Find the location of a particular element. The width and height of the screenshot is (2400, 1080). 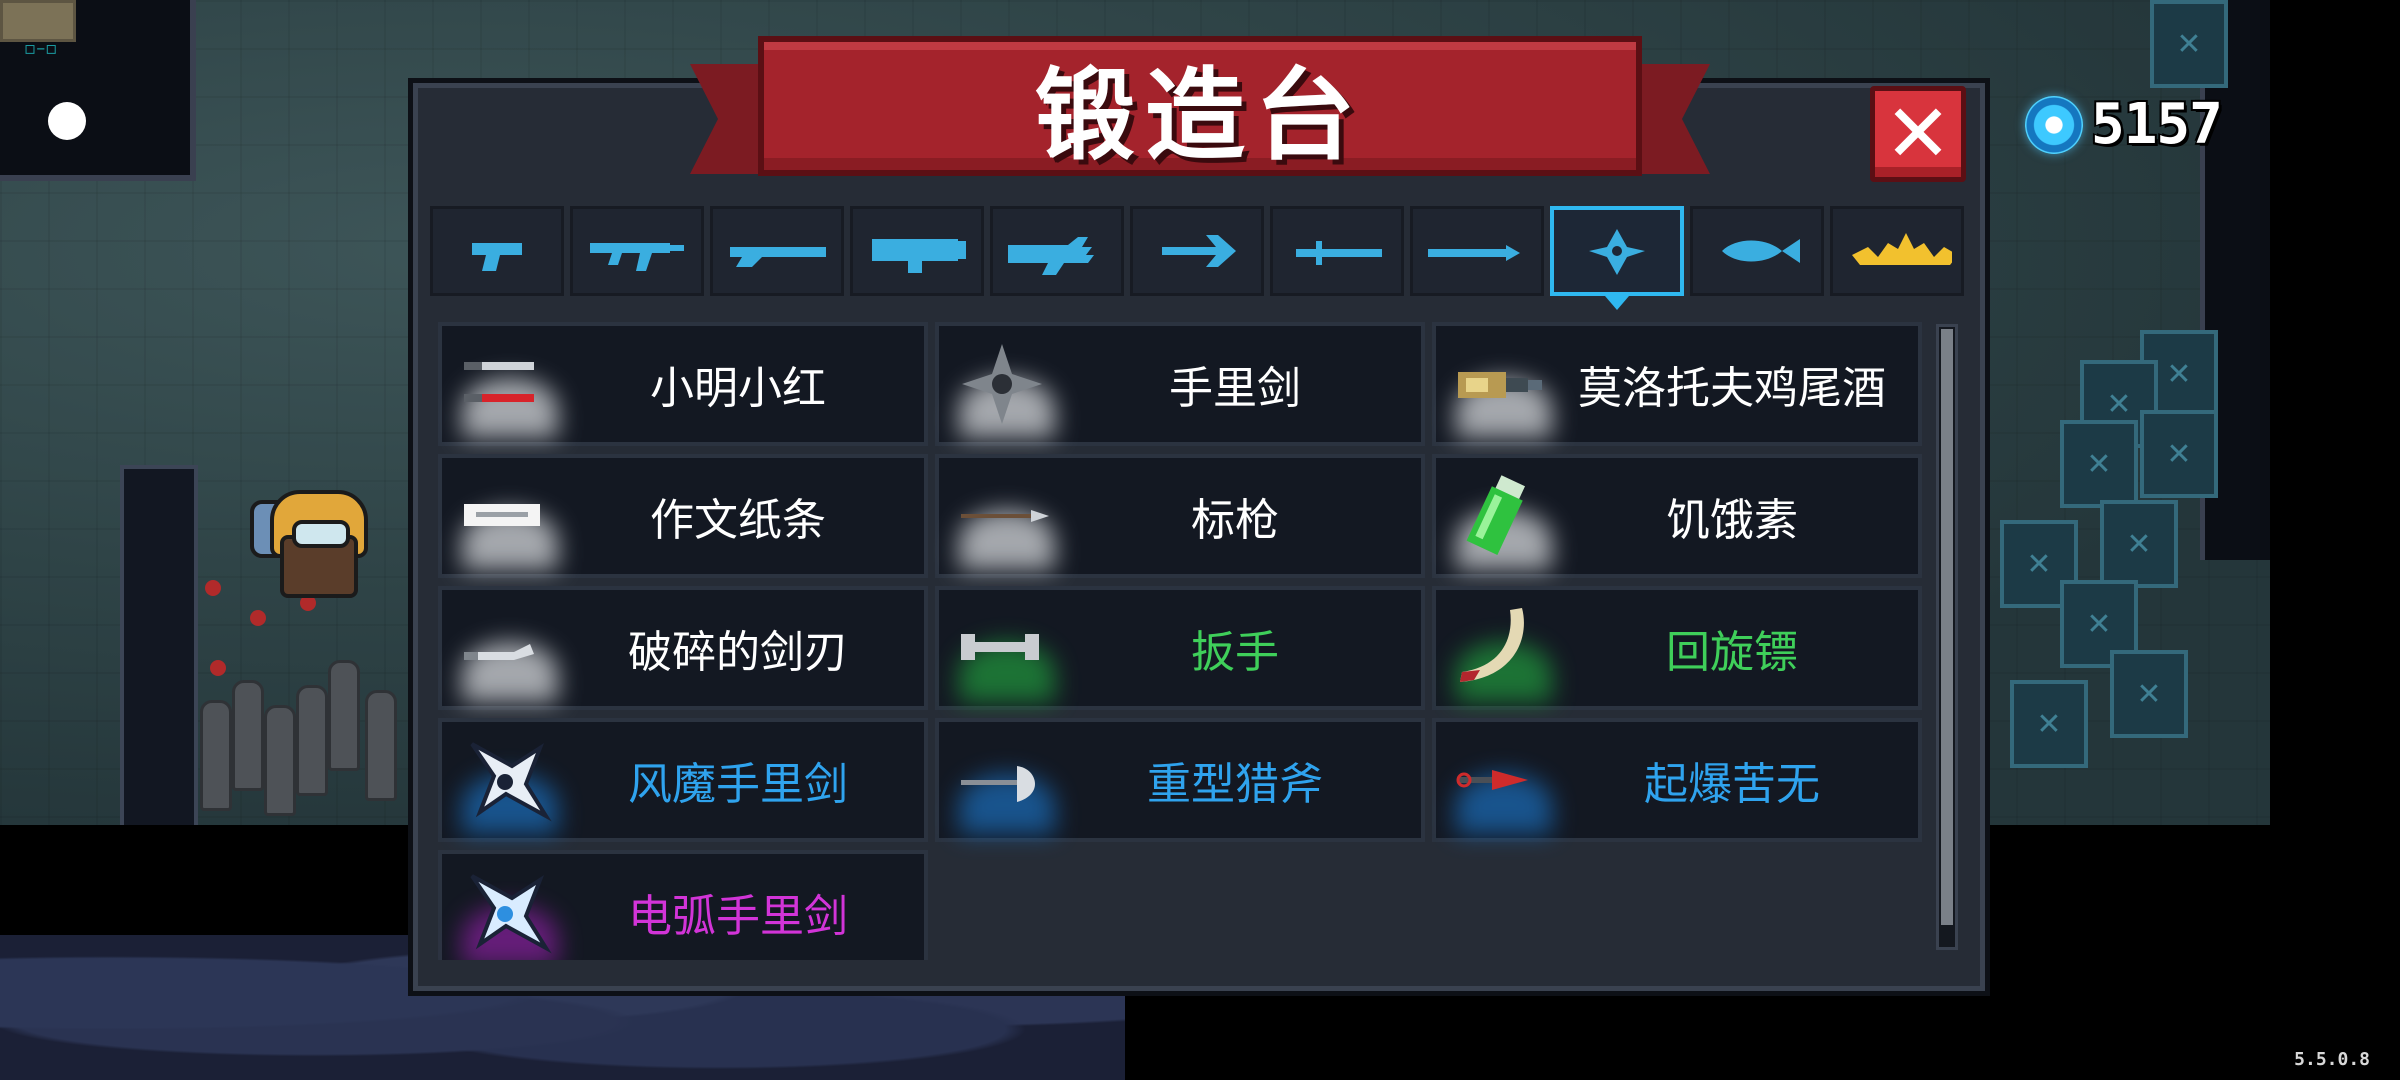

forge-item-card: 饥饿素 is located at coordinates (1677, 516).